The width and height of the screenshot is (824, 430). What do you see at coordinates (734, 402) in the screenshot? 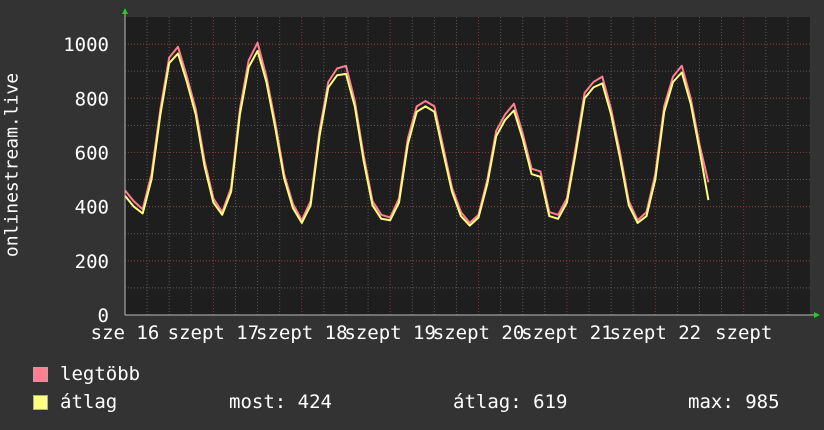
I see `stat-max: max: 985` at bounding box center [734, 402].